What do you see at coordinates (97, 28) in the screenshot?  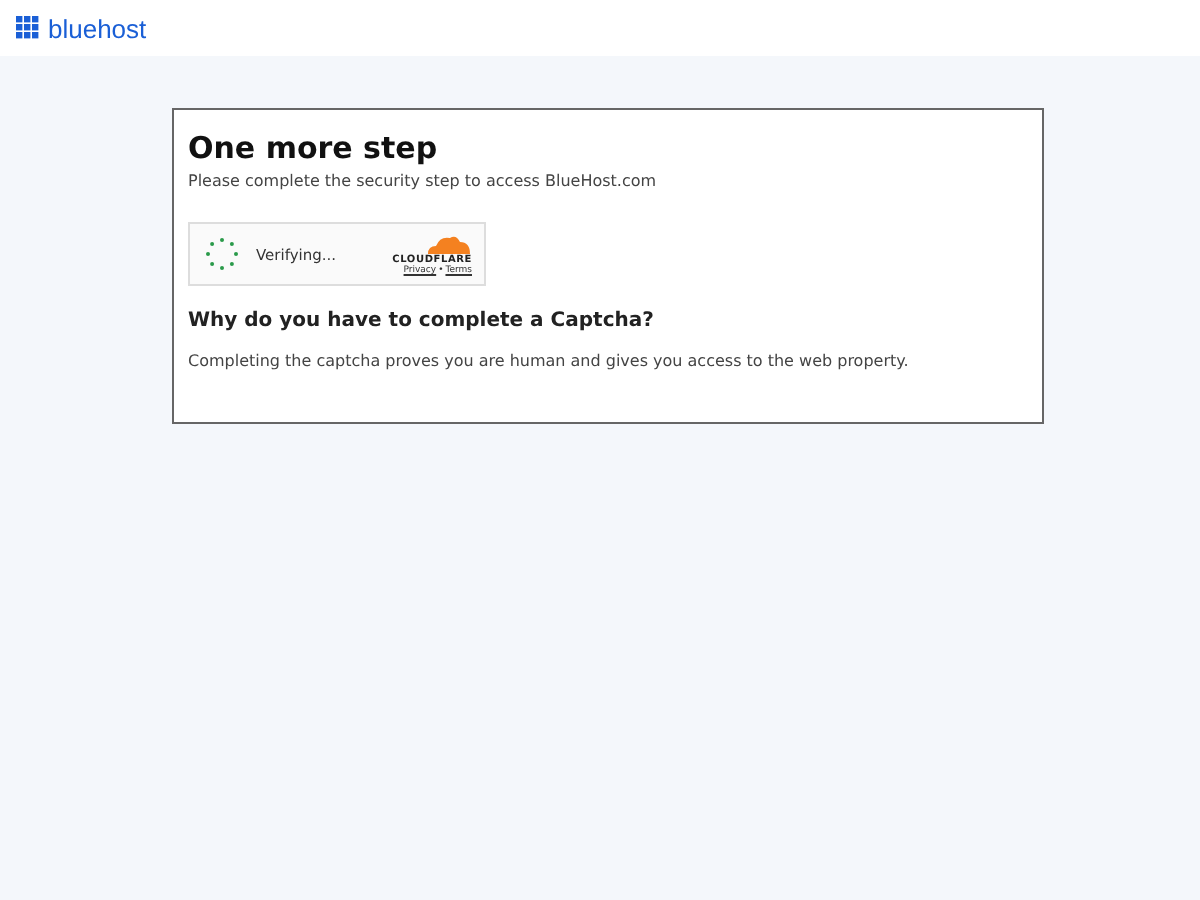 I see `logo-wordmark: bluehost` at bounding box center [97, 28].